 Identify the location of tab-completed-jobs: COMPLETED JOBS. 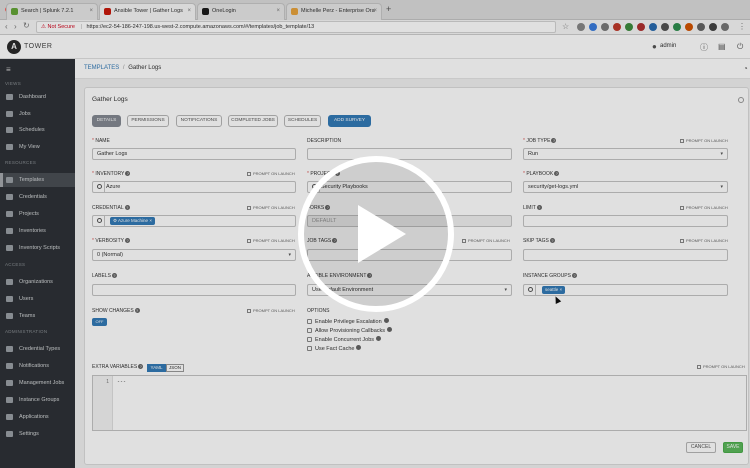
(253, 121).